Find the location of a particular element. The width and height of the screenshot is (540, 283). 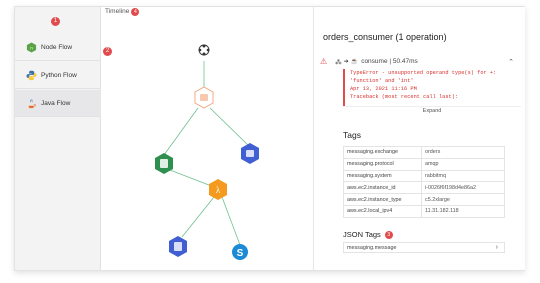

table-row: aws.ec2.instance_type c5.2xlarge is located at coordinates (424, 199).